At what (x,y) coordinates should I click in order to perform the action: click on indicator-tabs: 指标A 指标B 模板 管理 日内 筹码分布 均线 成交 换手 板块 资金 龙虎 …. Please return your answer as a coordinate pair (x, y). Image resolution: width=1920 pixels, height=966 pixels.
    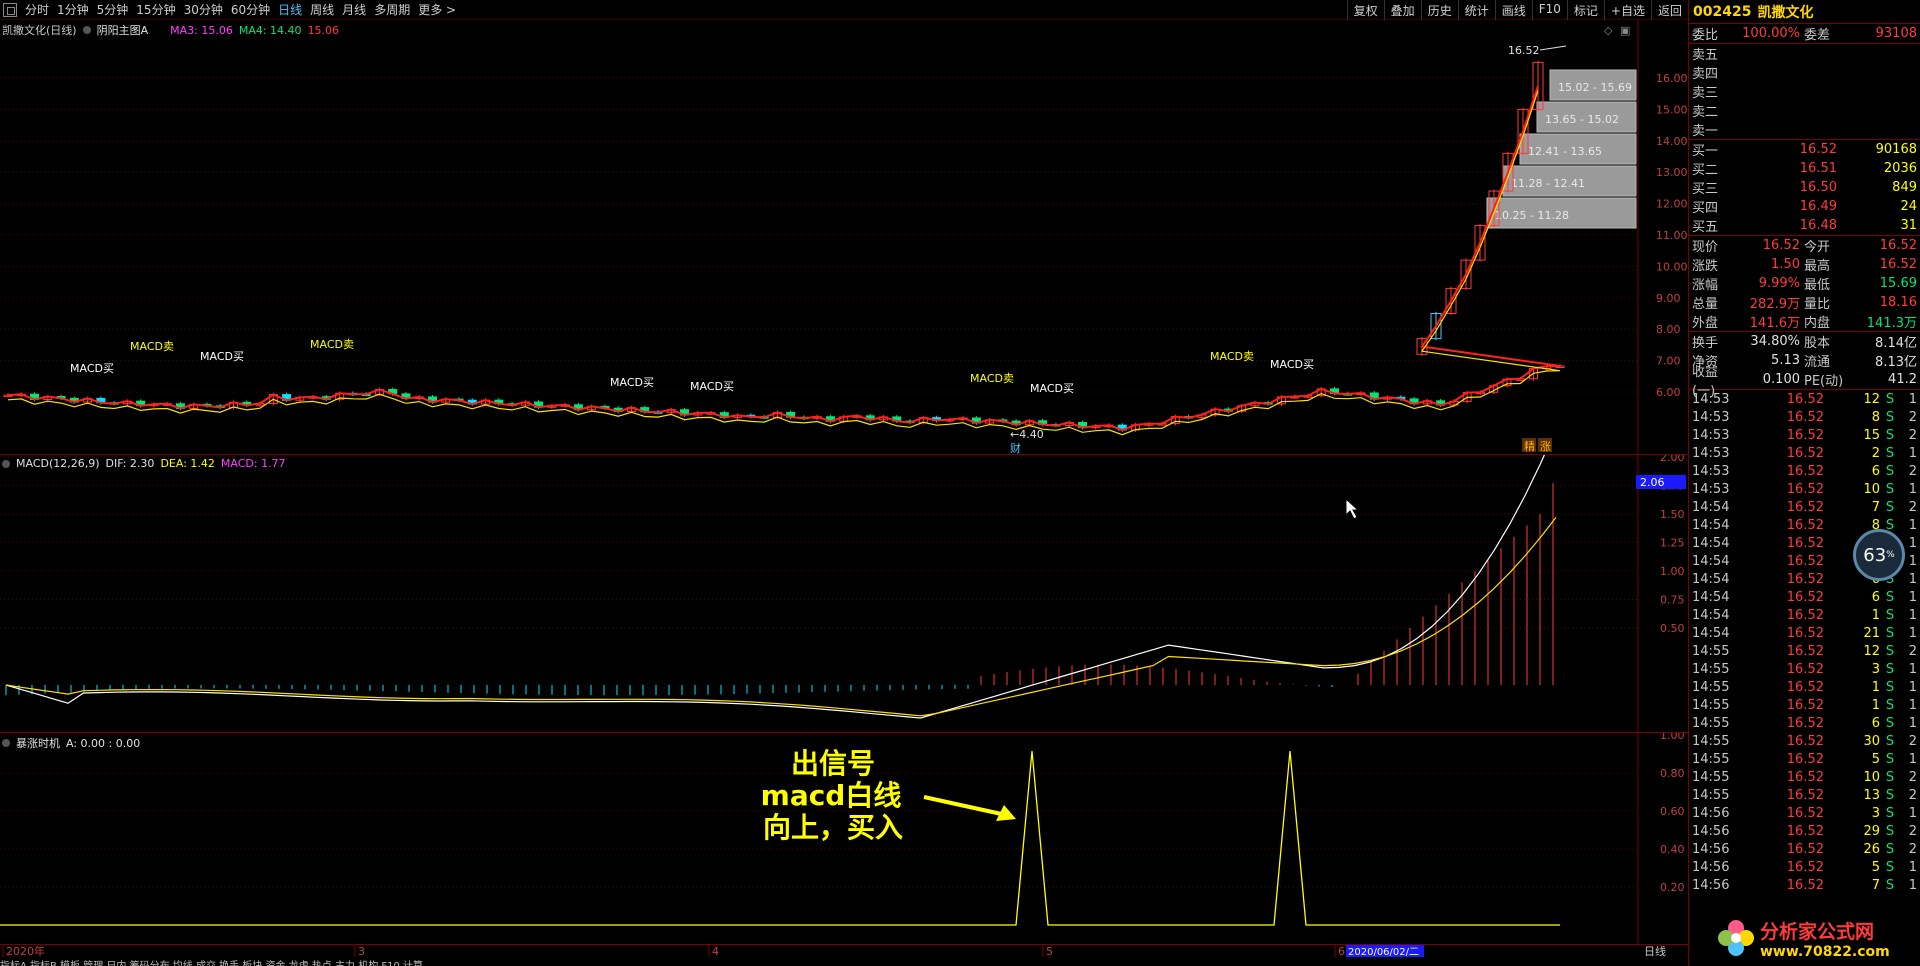
    Looking at the image, I should click on (844, 961).